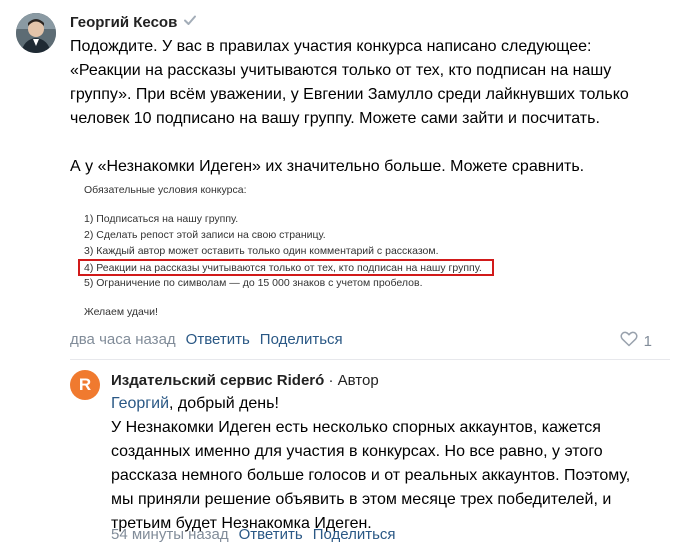  What do you see at coordinates (195, 403) in the screenshot?
I see `reply-line: Георгий, добрый день!` at bounding box center [195, 403].